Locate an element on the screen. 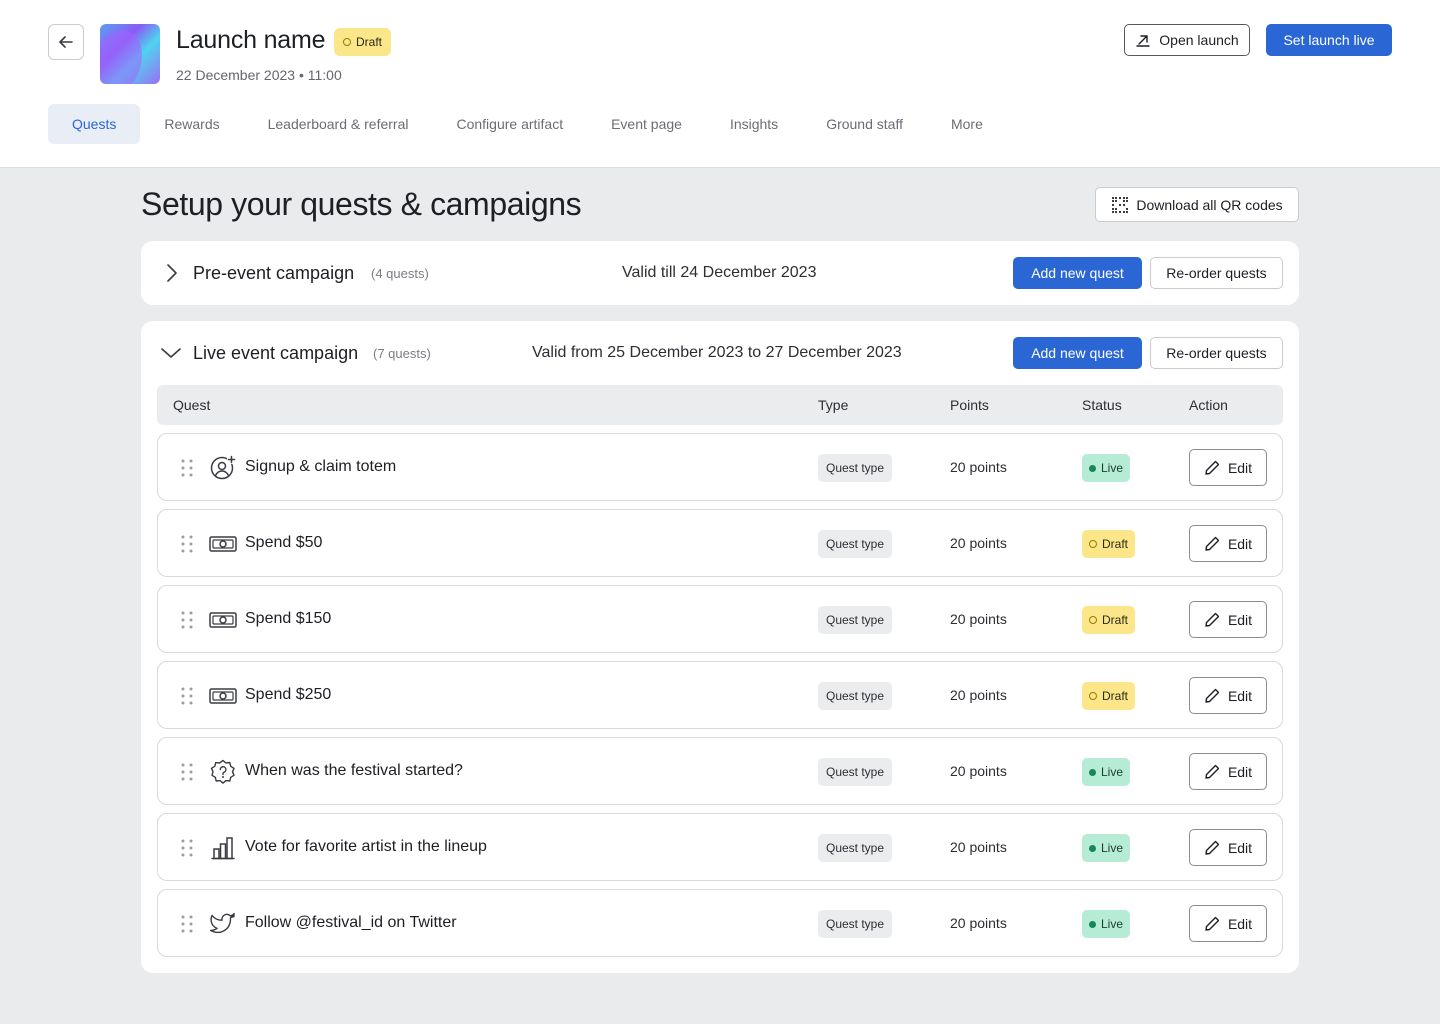 This screenshot has width=1440, height=1024. back-button is located at coordinates (66, 42).